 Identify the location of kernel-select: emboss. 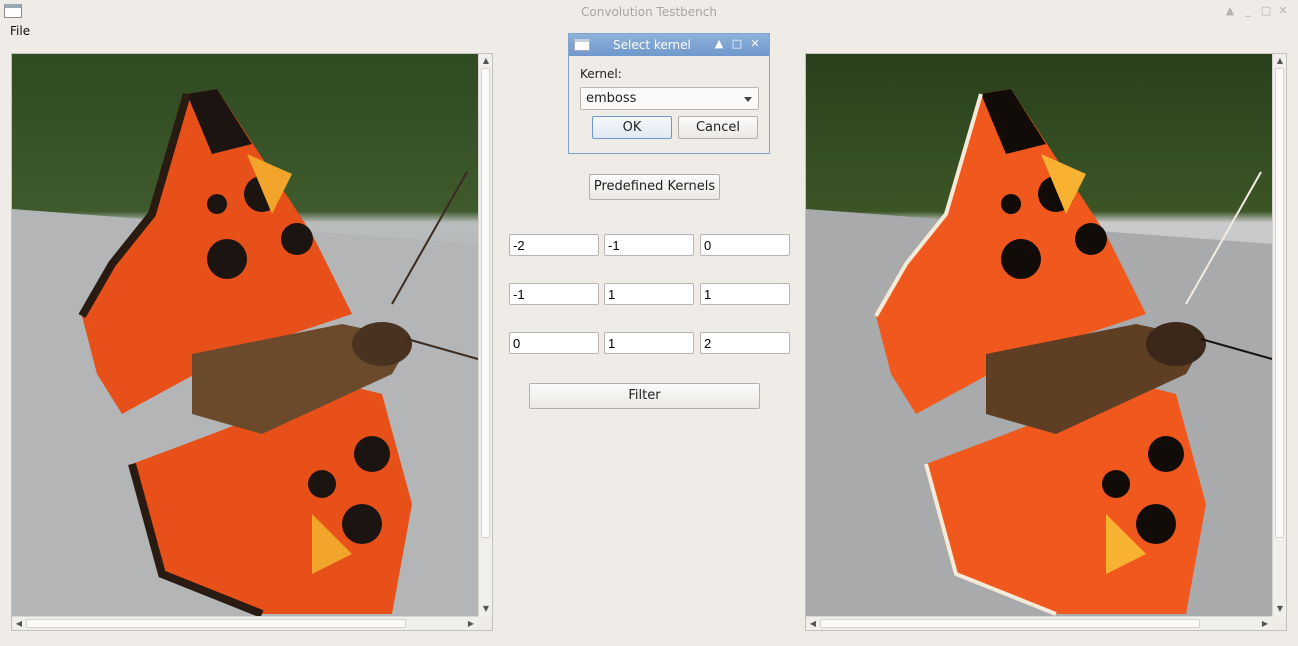
(669, 98).